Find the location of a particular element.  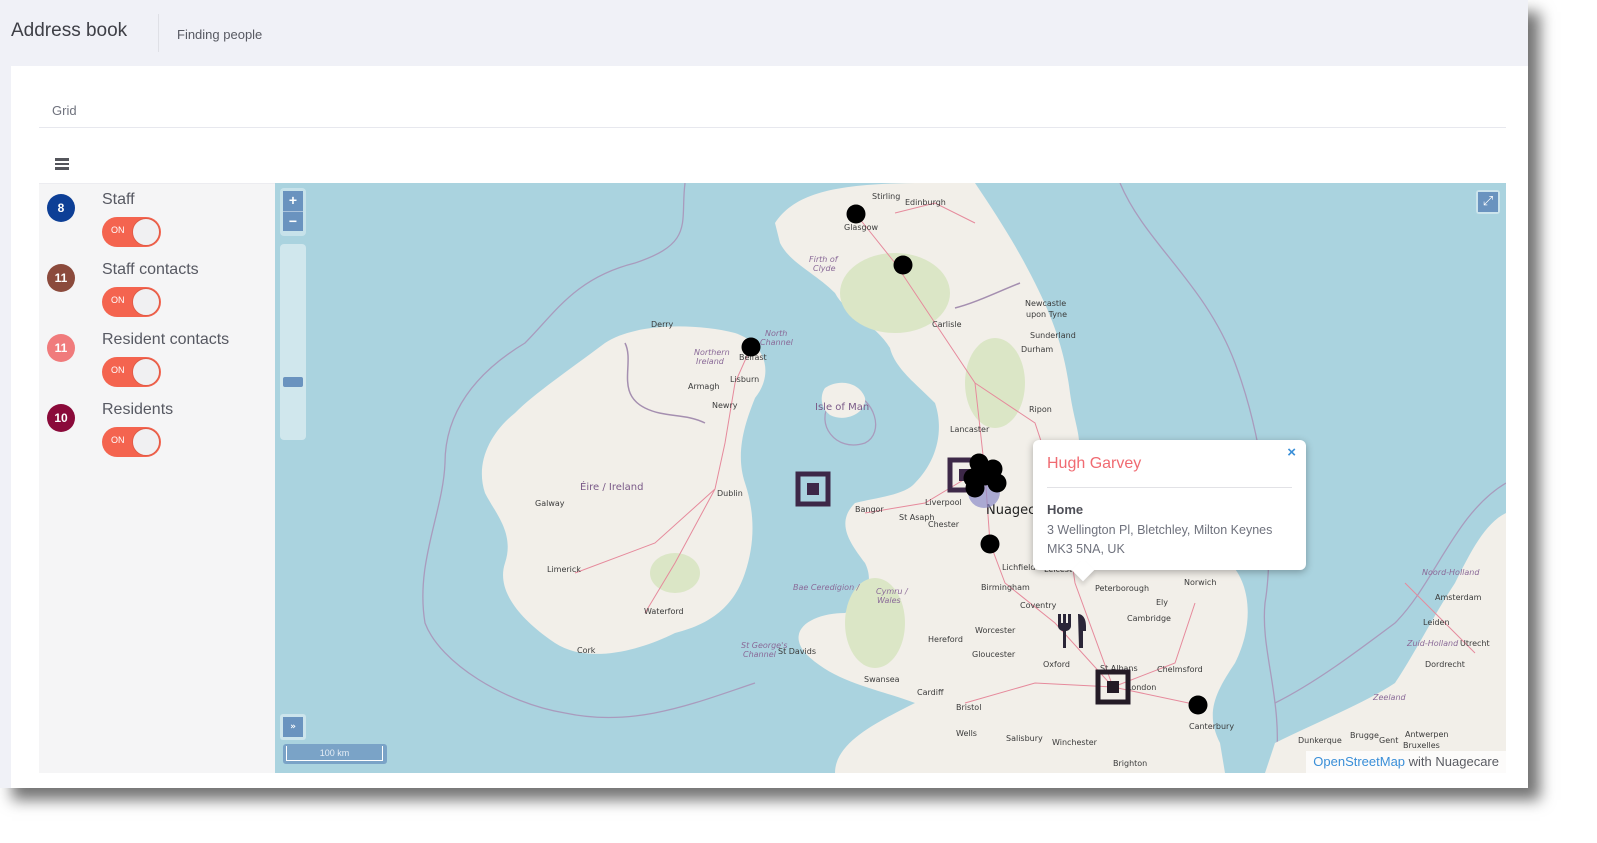

layer-toggle-resident-contacts: ON is located at coordinates (131, 372).